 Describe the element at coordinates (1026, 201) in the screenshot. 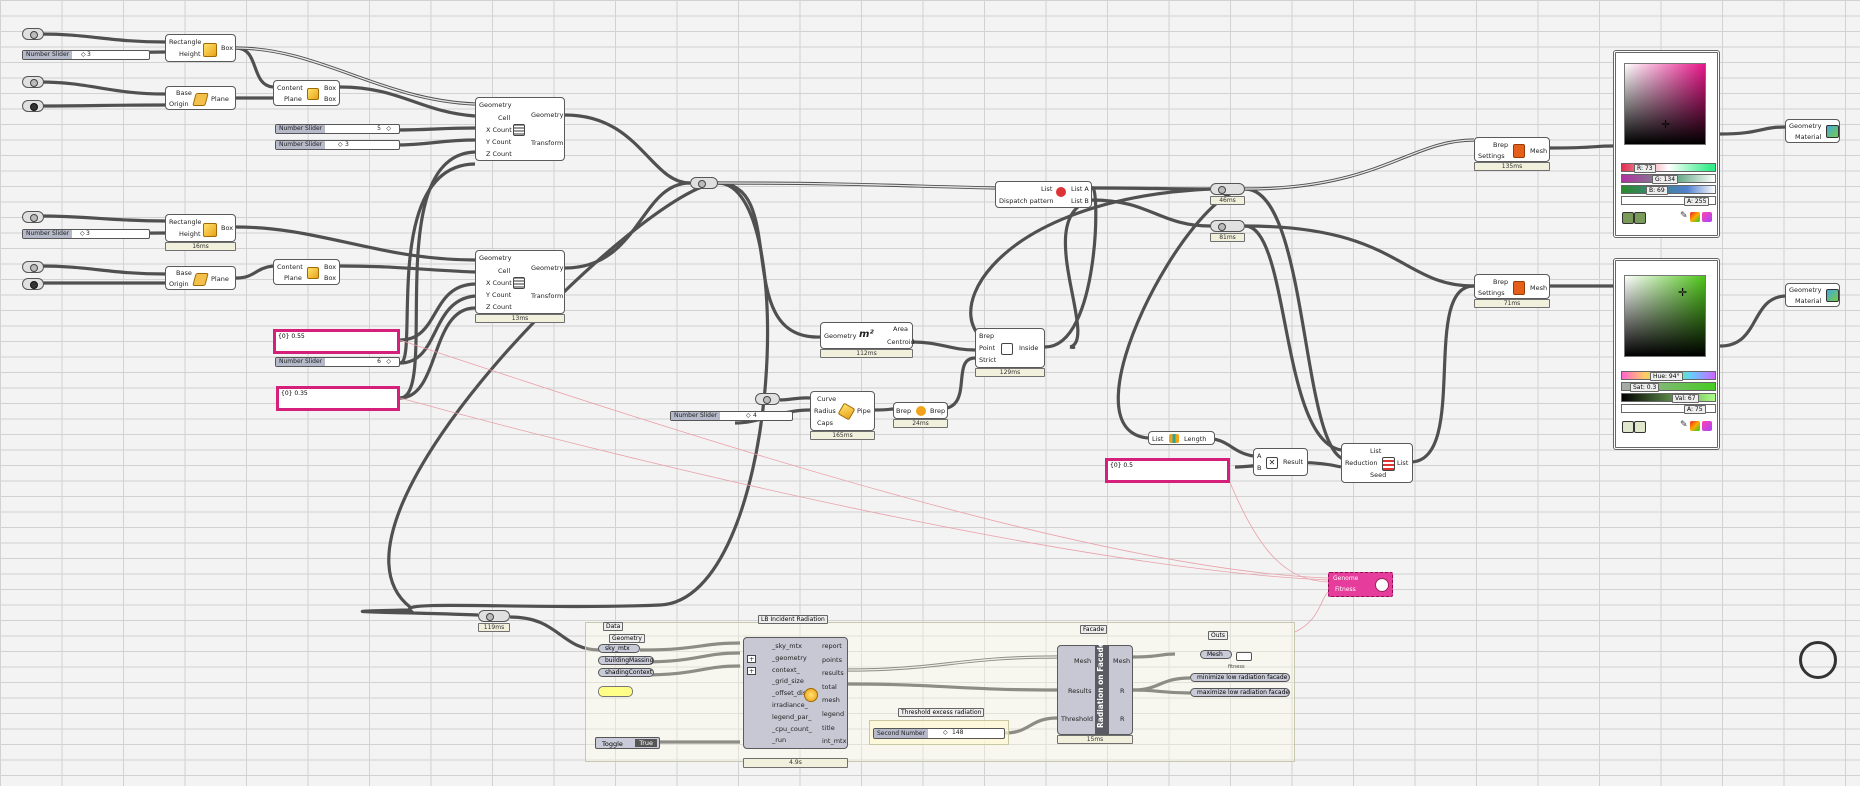

I see `input-dispatch-pattern: Dispatch pattern` at that location.